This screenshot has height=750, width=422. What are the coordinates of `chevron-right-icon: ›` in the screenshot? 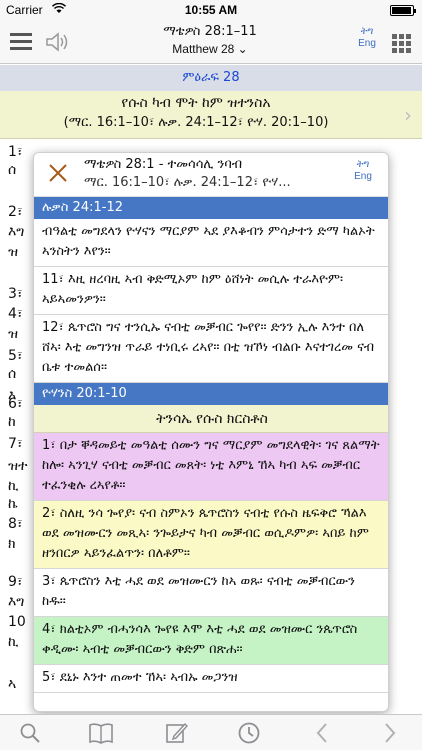 It's located at (408, 115).